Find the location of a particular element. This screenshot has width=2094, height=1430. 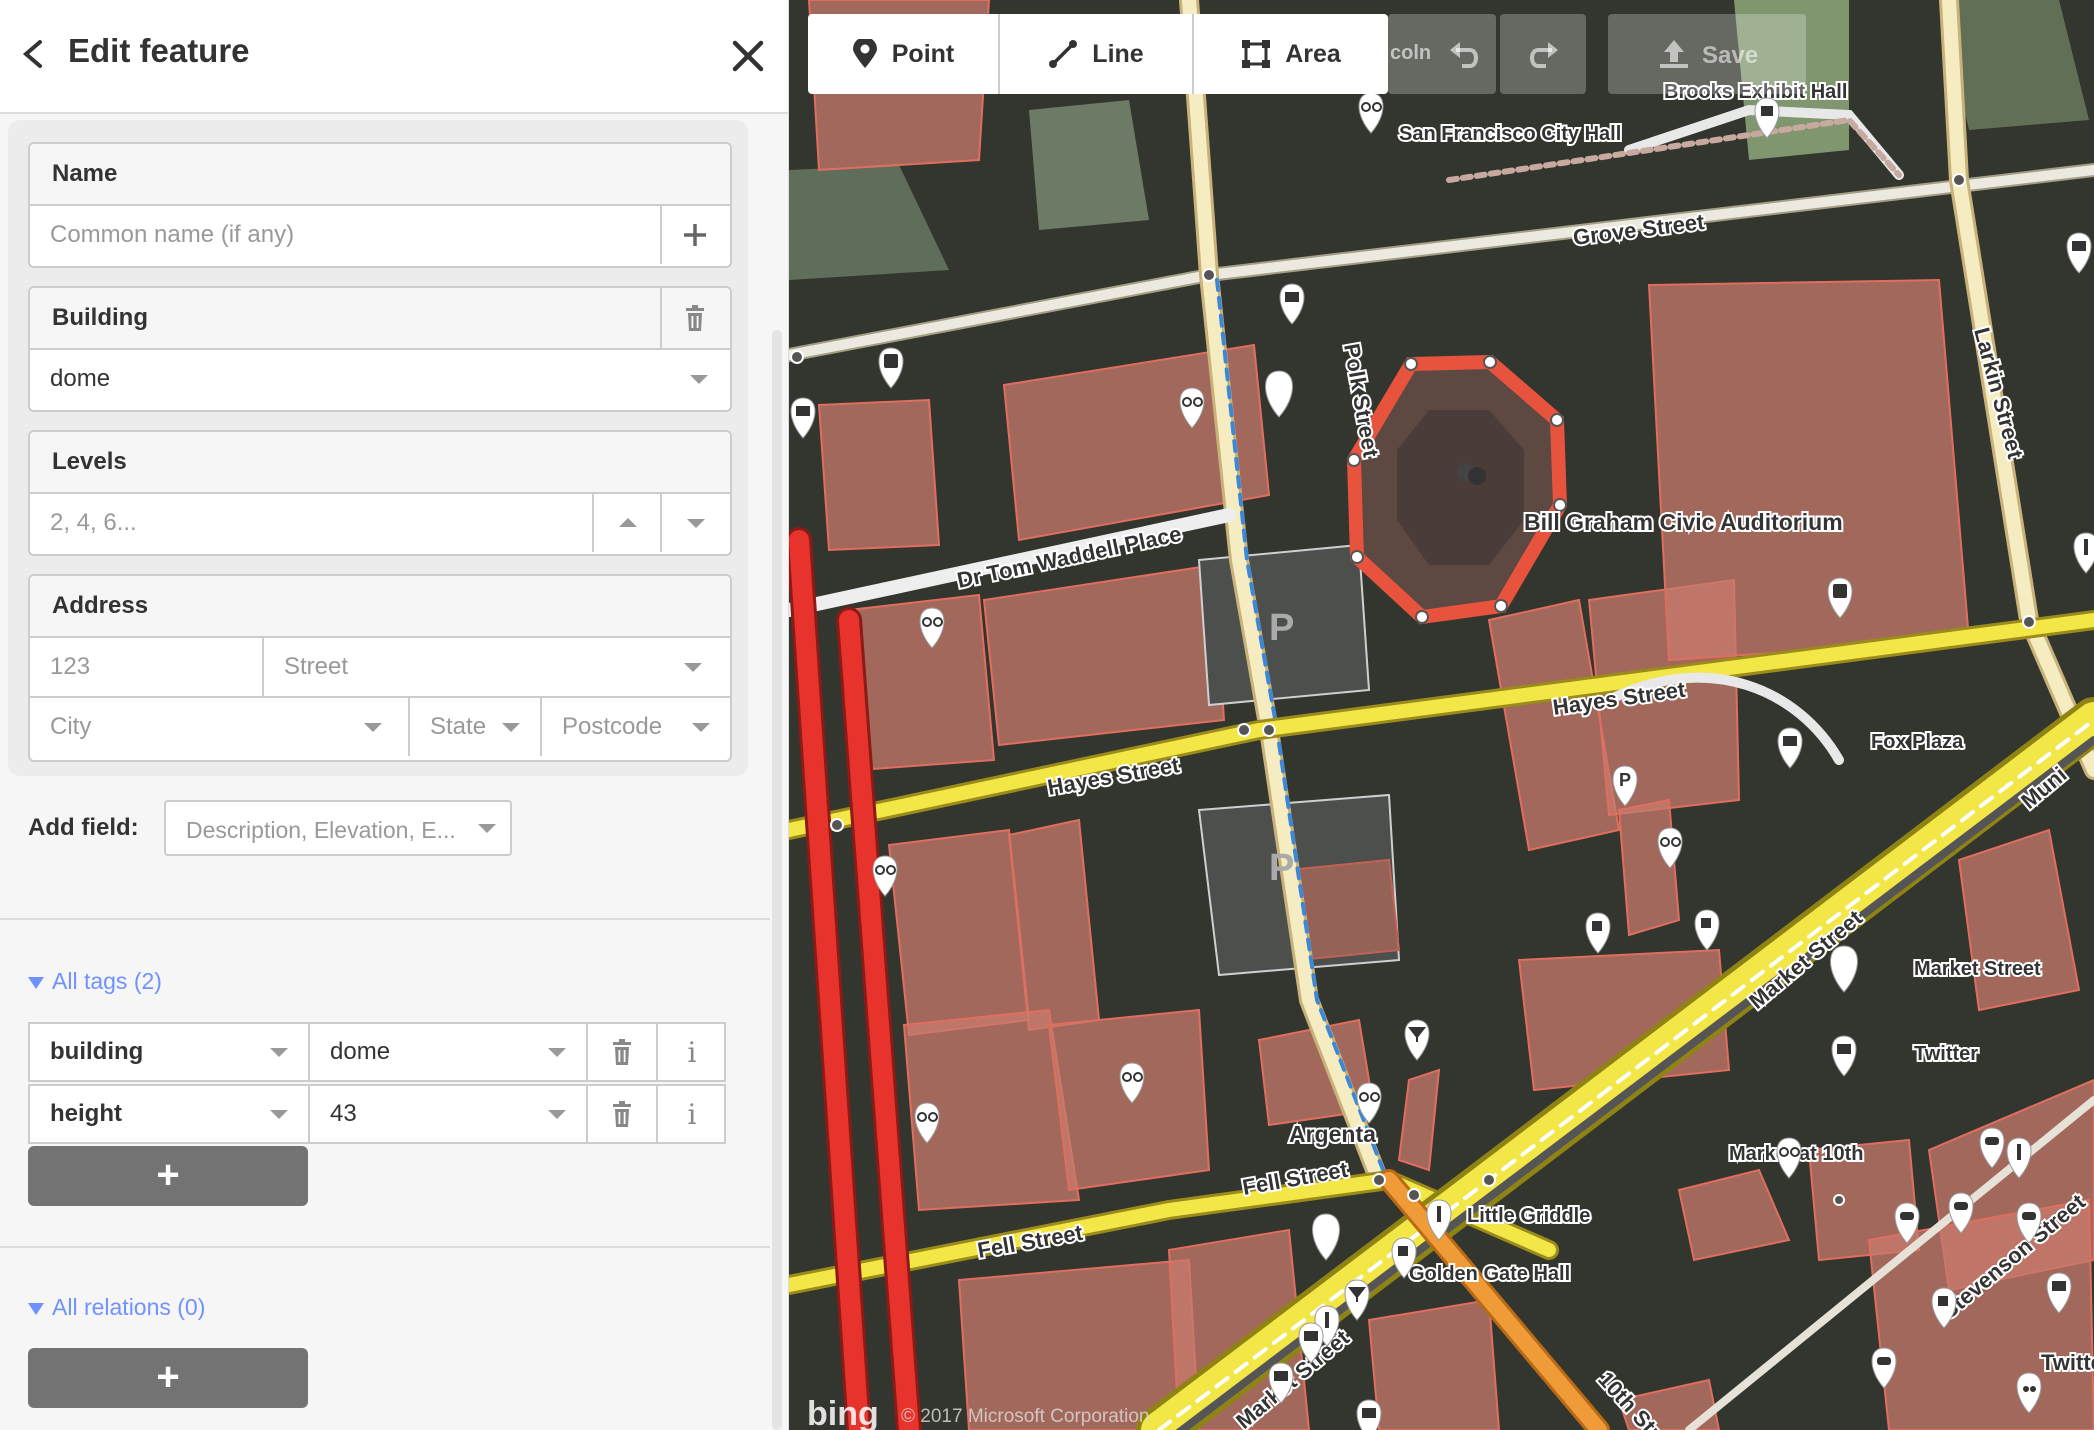

section-divider is located at coordinates (385, 1247).